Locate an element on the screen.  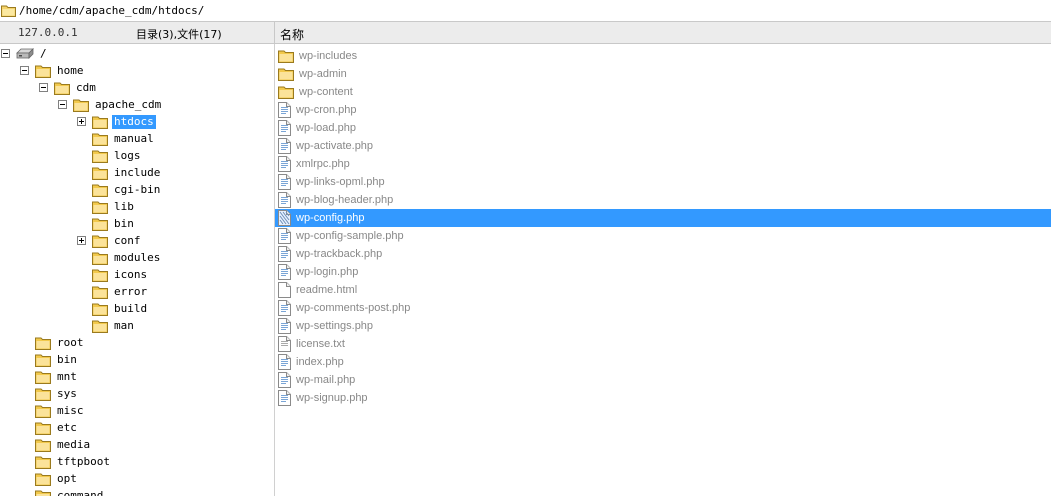
tree-item: command is located at coordinates (62, 491).